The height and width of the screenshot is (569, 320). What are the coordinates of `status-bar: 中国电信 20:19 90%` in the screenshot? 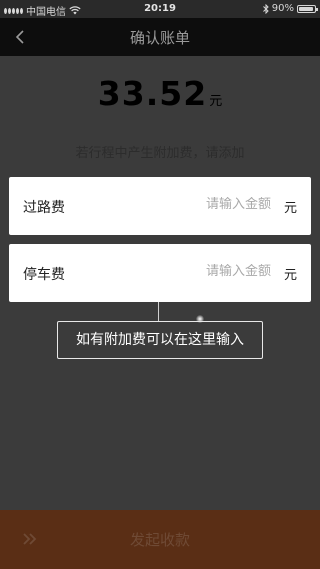 It's located at (160, 9).